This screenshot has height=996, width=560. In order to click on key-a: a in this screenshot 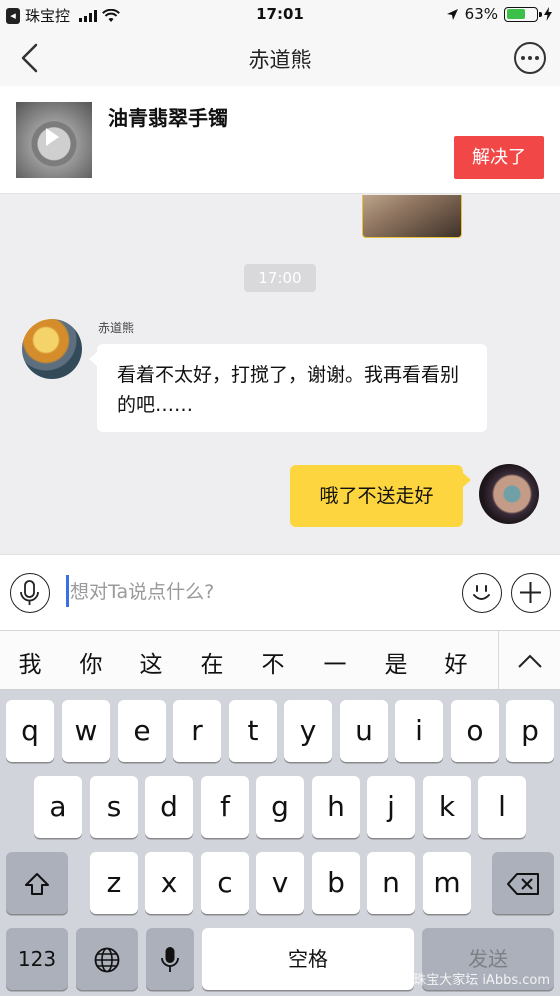, I will do `click(58, 807)`.